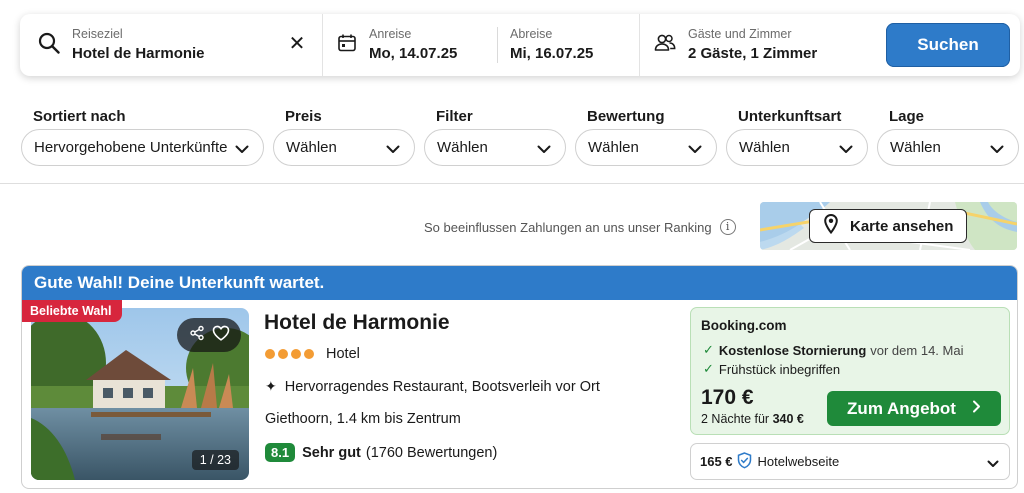 Image resolution: width=1024 pixels, height=493 pixels. What do you see at coordinates (79, 116) in the screenshot?
I see `filter-label: Sortiert nach` at bounding box center [79, 116].